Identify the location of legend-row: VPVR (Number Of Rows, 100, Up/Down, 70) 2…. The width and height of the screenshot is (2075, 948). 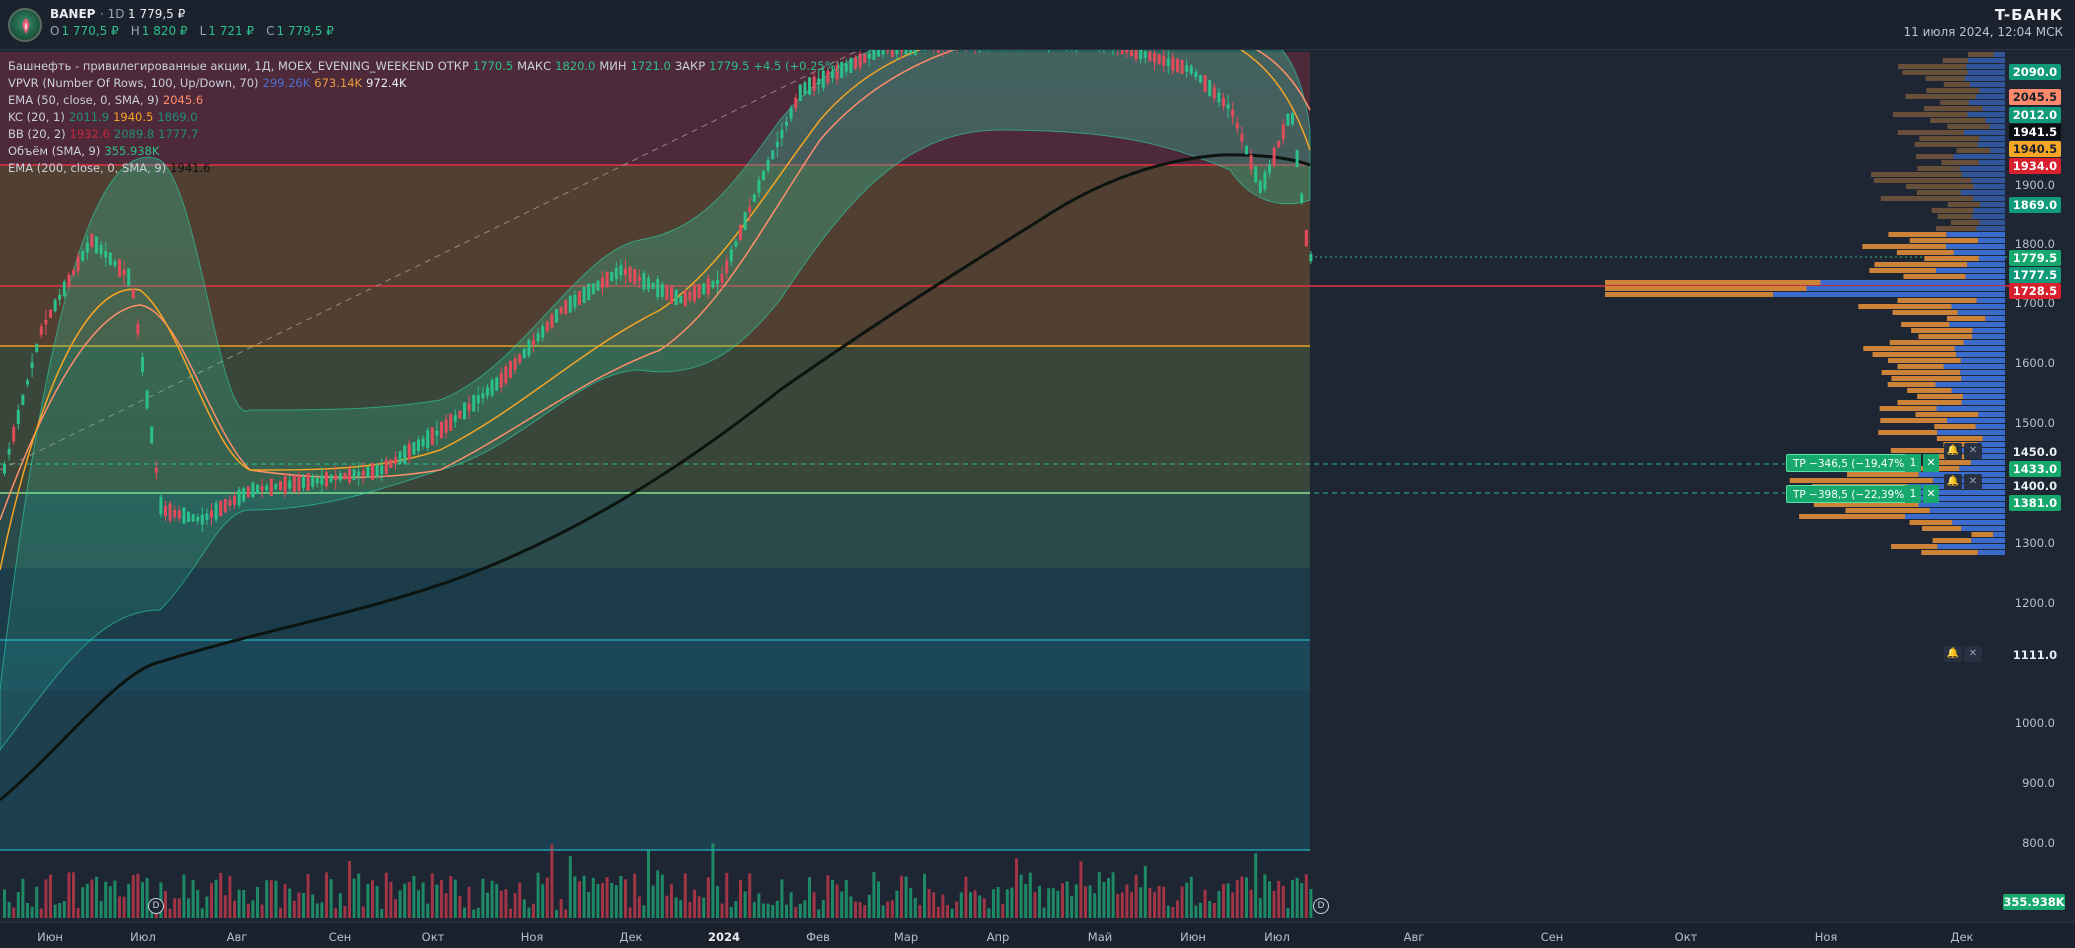
(424, 83).